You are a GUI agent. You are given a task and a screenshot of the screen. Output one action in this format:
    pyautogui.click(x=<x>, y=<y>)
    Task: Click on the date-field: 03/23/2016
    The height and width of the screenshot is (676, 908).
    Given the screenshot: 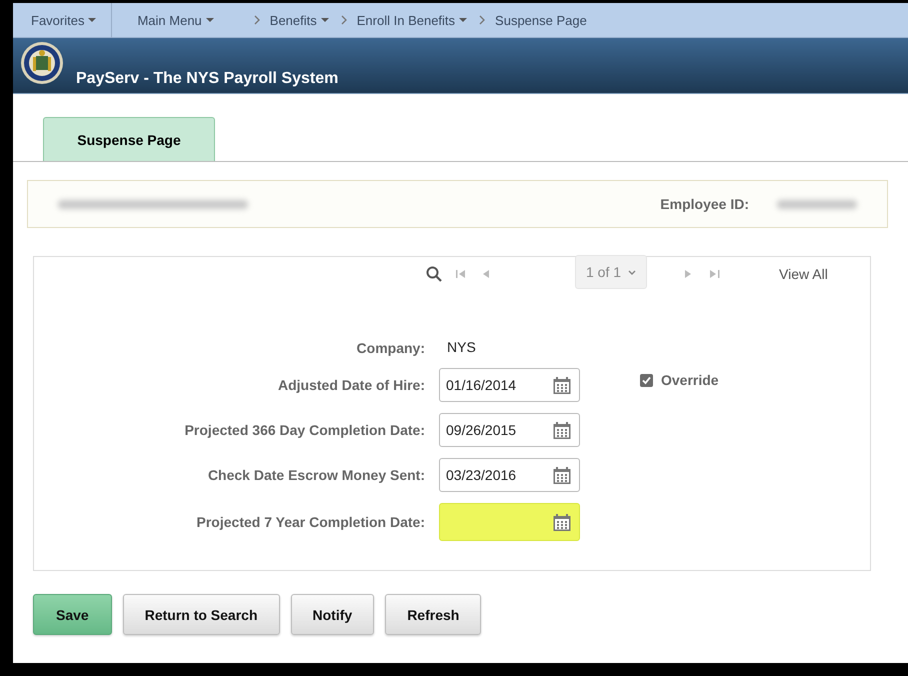 What is the action you would take?
    pyautogui.click(x=509, y=475)
    